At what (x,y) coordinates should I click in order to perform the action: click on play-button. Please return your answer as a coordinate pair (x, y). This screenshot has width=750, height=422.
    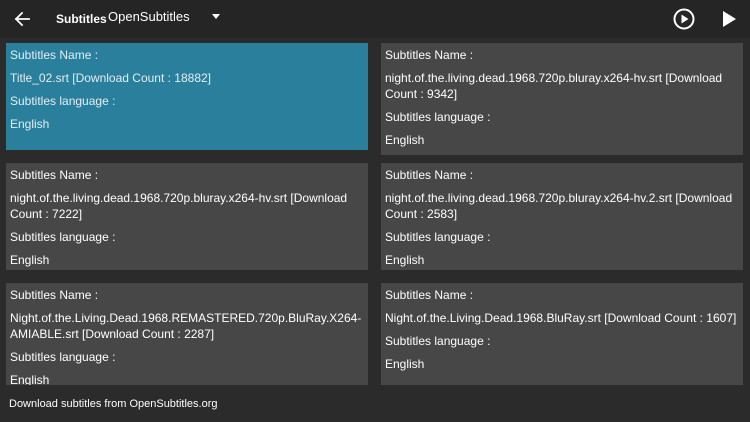
    Looking at the image, I should click on (729, 19).